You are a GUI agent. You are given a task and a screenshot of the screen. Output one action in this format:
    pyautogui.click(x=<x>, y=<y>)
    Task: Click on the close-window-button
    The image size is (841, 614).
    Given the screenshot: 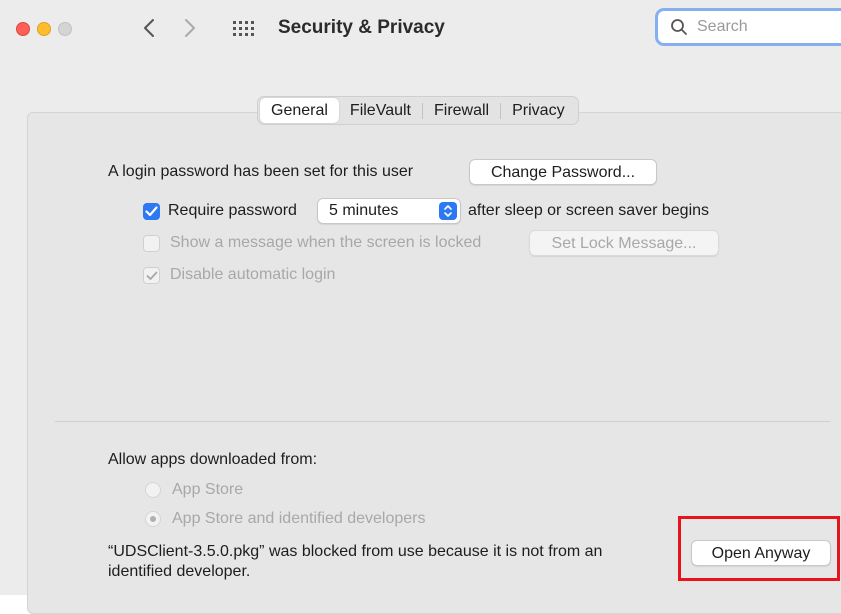 What is the action you would take?
    pyautogui.click(x=23, y=29)
    